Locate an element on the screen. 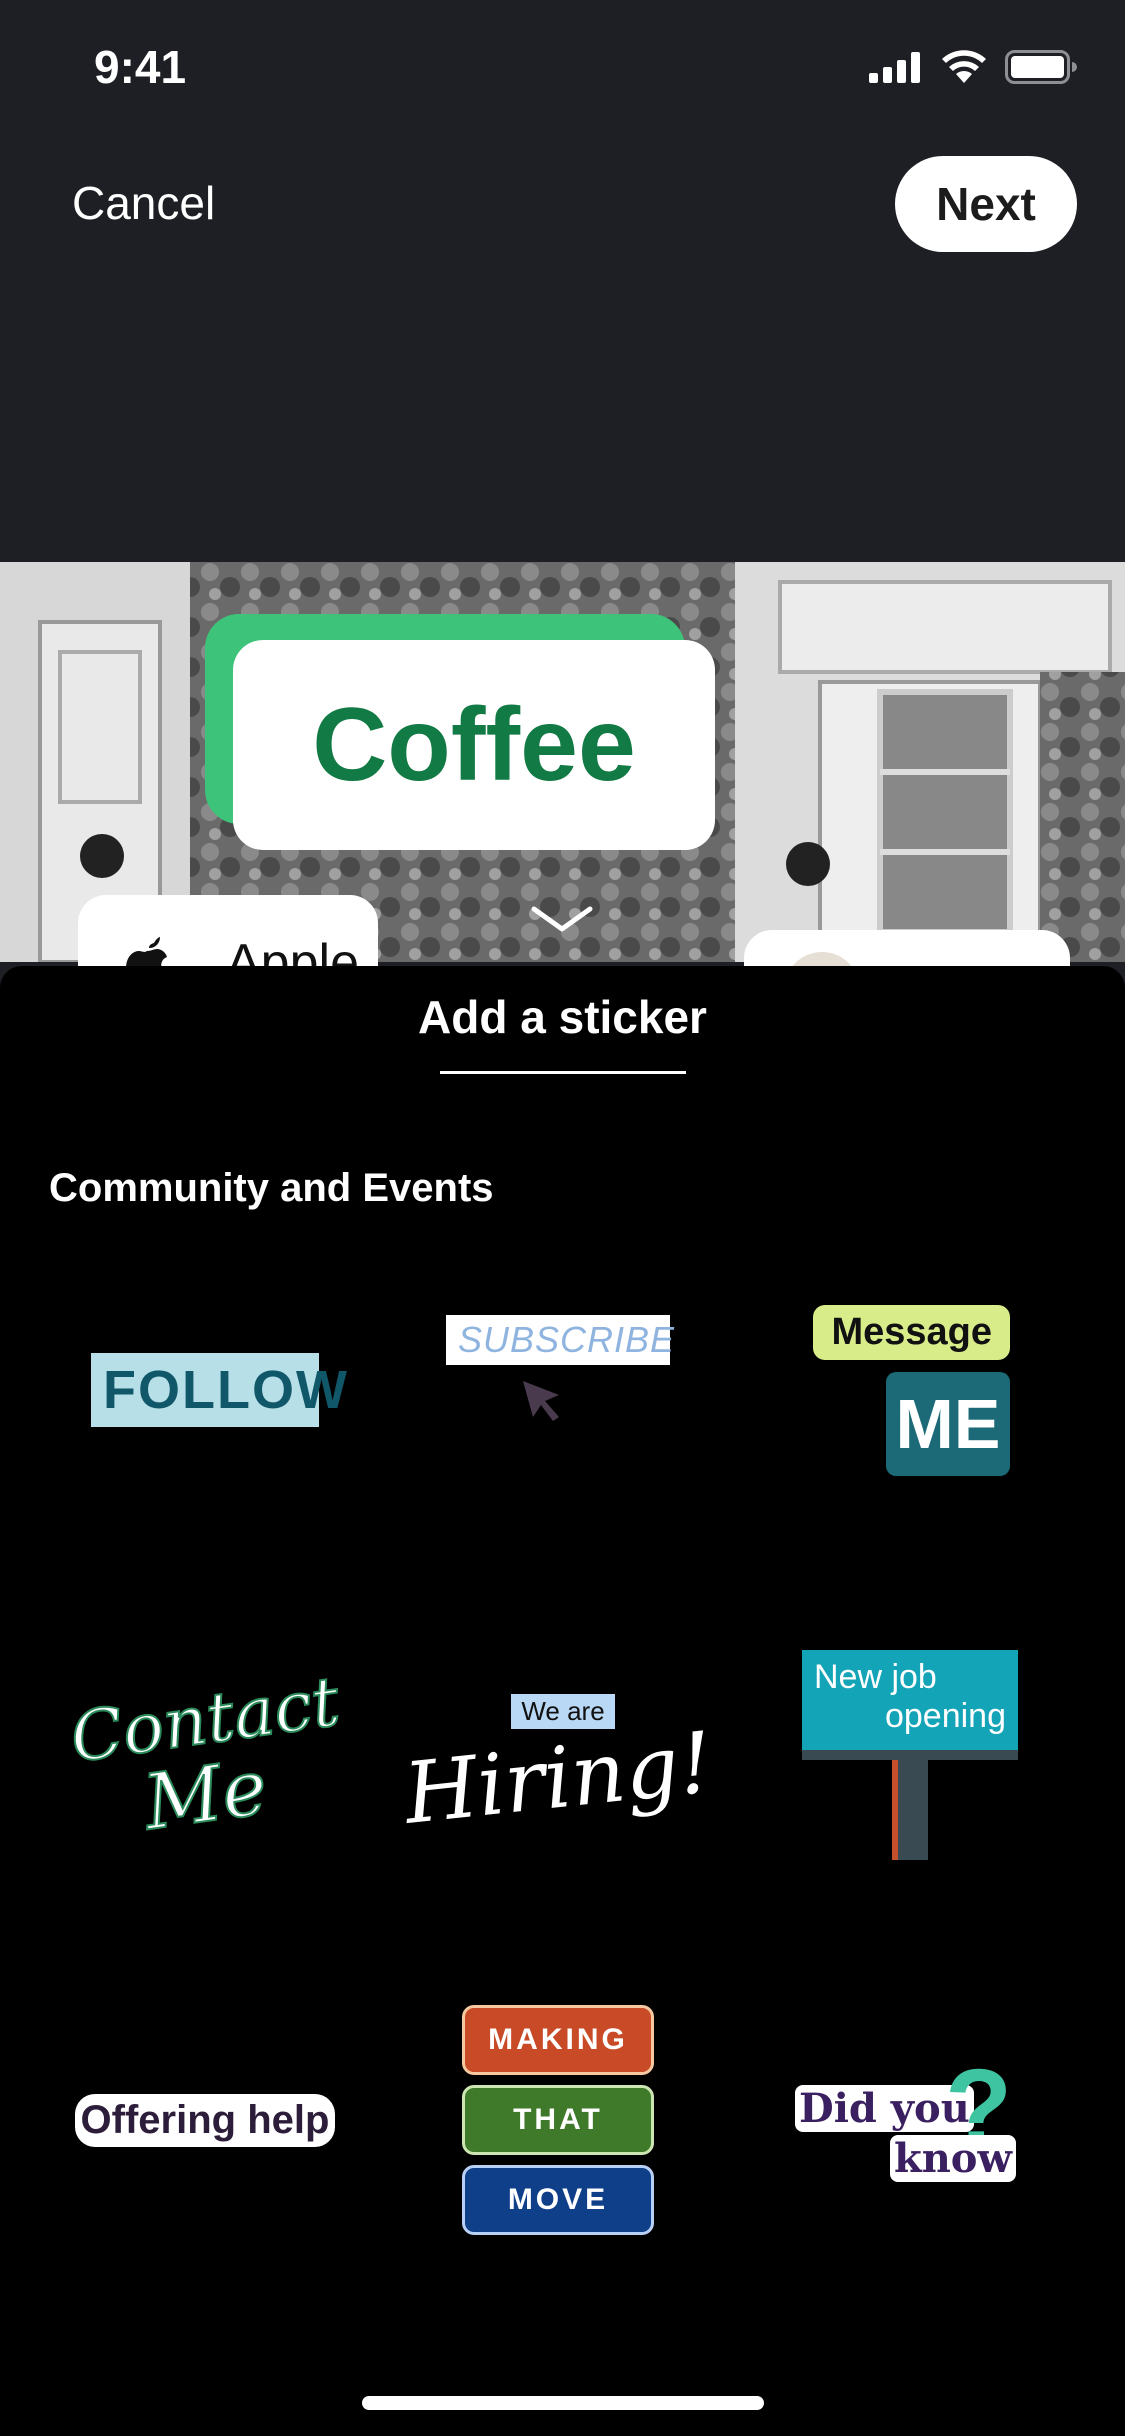  status-icons is located at coordinates (973, 67).